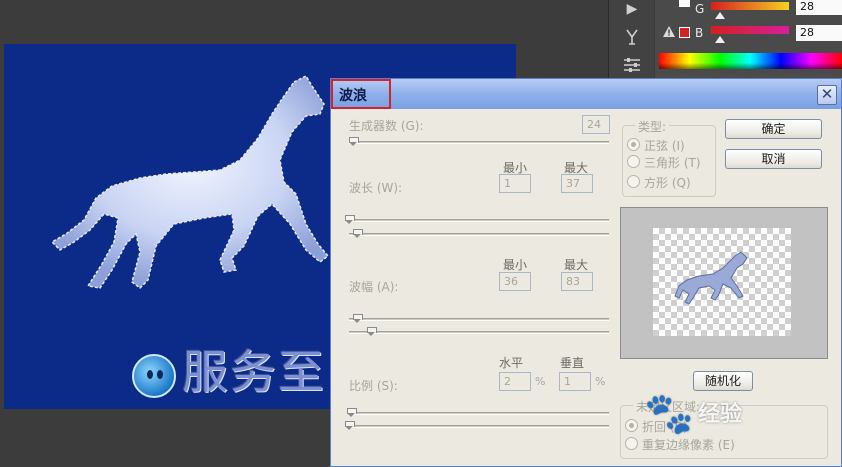 Image resolution: width=842 pixels, height=467 pixels. I want to click on green-channel-slider, so click(750, 6).